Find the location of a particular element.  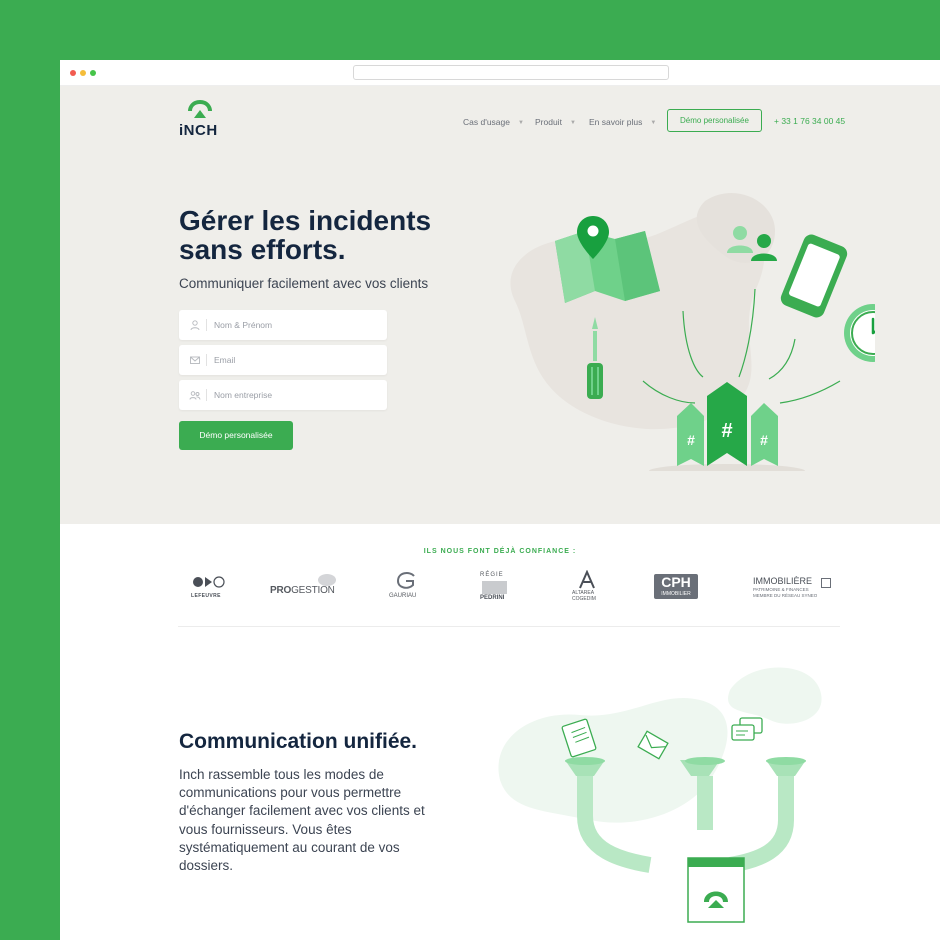

brand-name: iNCH is located at coordinates (198, 130).